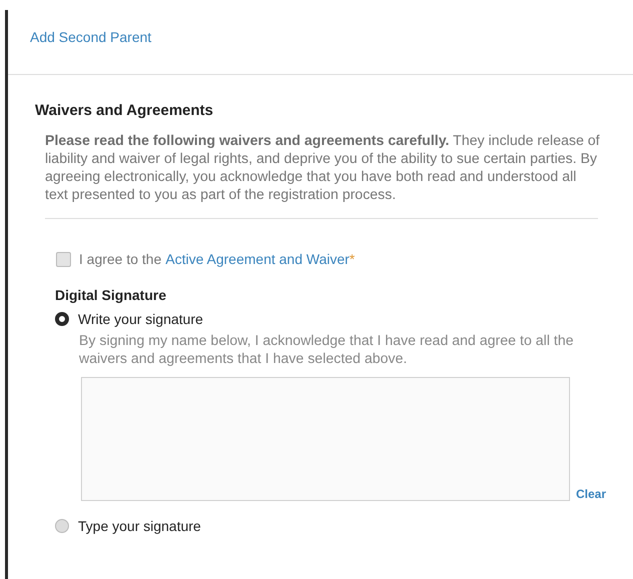 This screenshot has height=579, width=633. I want to click on clear-link: Clear, so click(591, 494).